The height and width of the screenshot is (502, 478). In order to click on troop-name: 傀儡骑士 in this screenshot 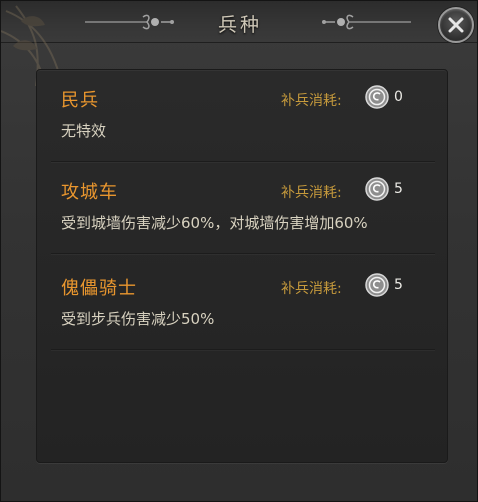, I will do `click(99, 288)`.